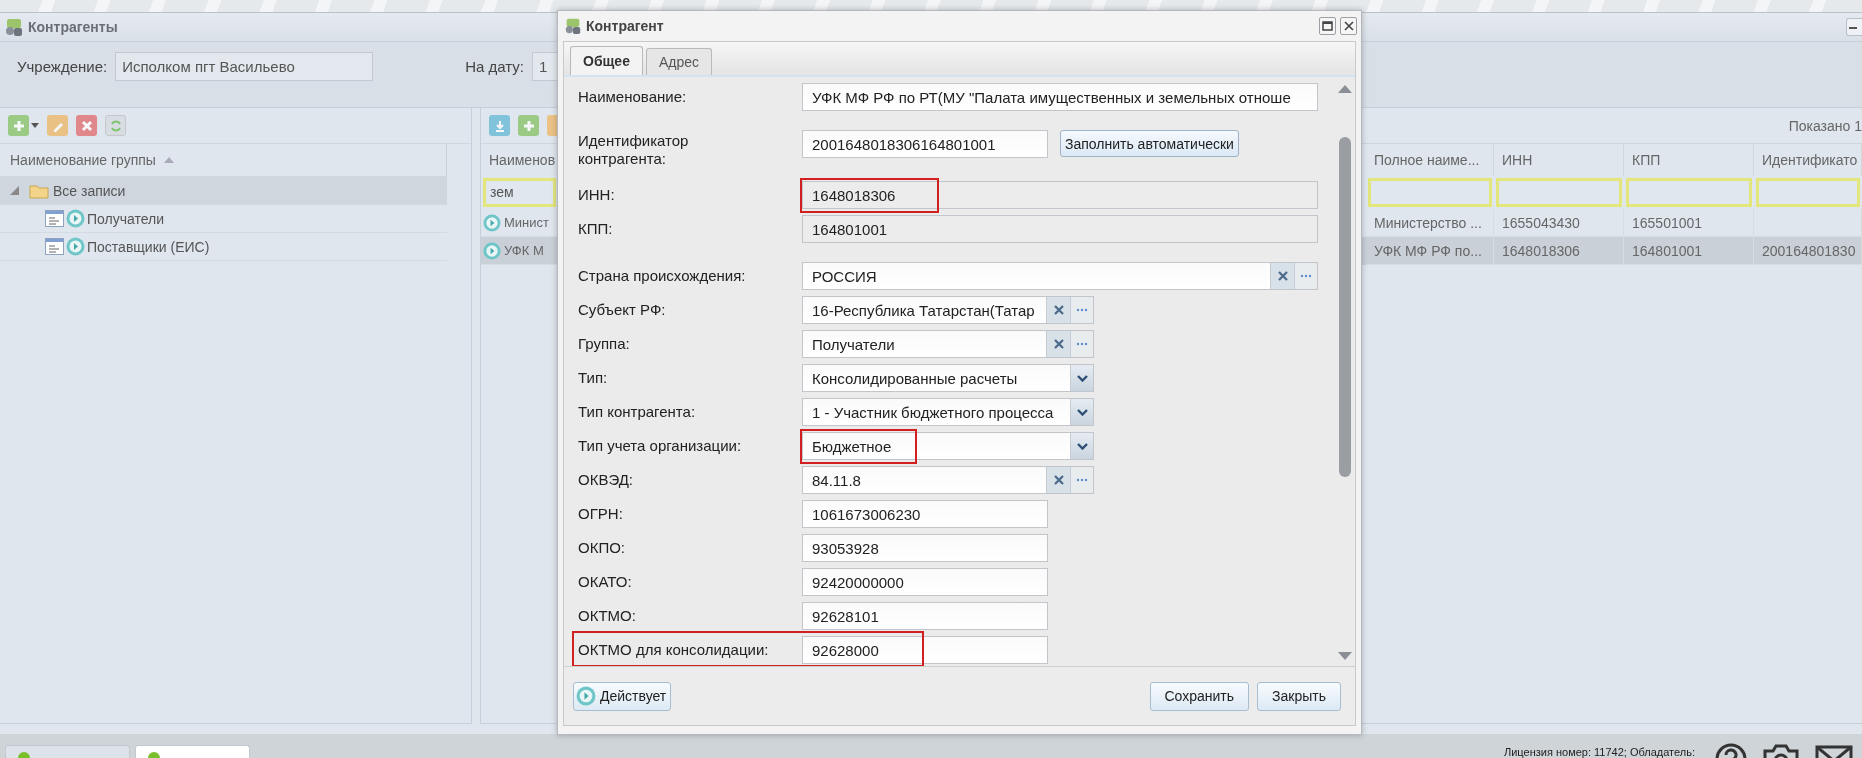  What do you see at coordinates (519, 192) in the screenshot?
I see `filter-field: зем` at bounding box center [519, 192].